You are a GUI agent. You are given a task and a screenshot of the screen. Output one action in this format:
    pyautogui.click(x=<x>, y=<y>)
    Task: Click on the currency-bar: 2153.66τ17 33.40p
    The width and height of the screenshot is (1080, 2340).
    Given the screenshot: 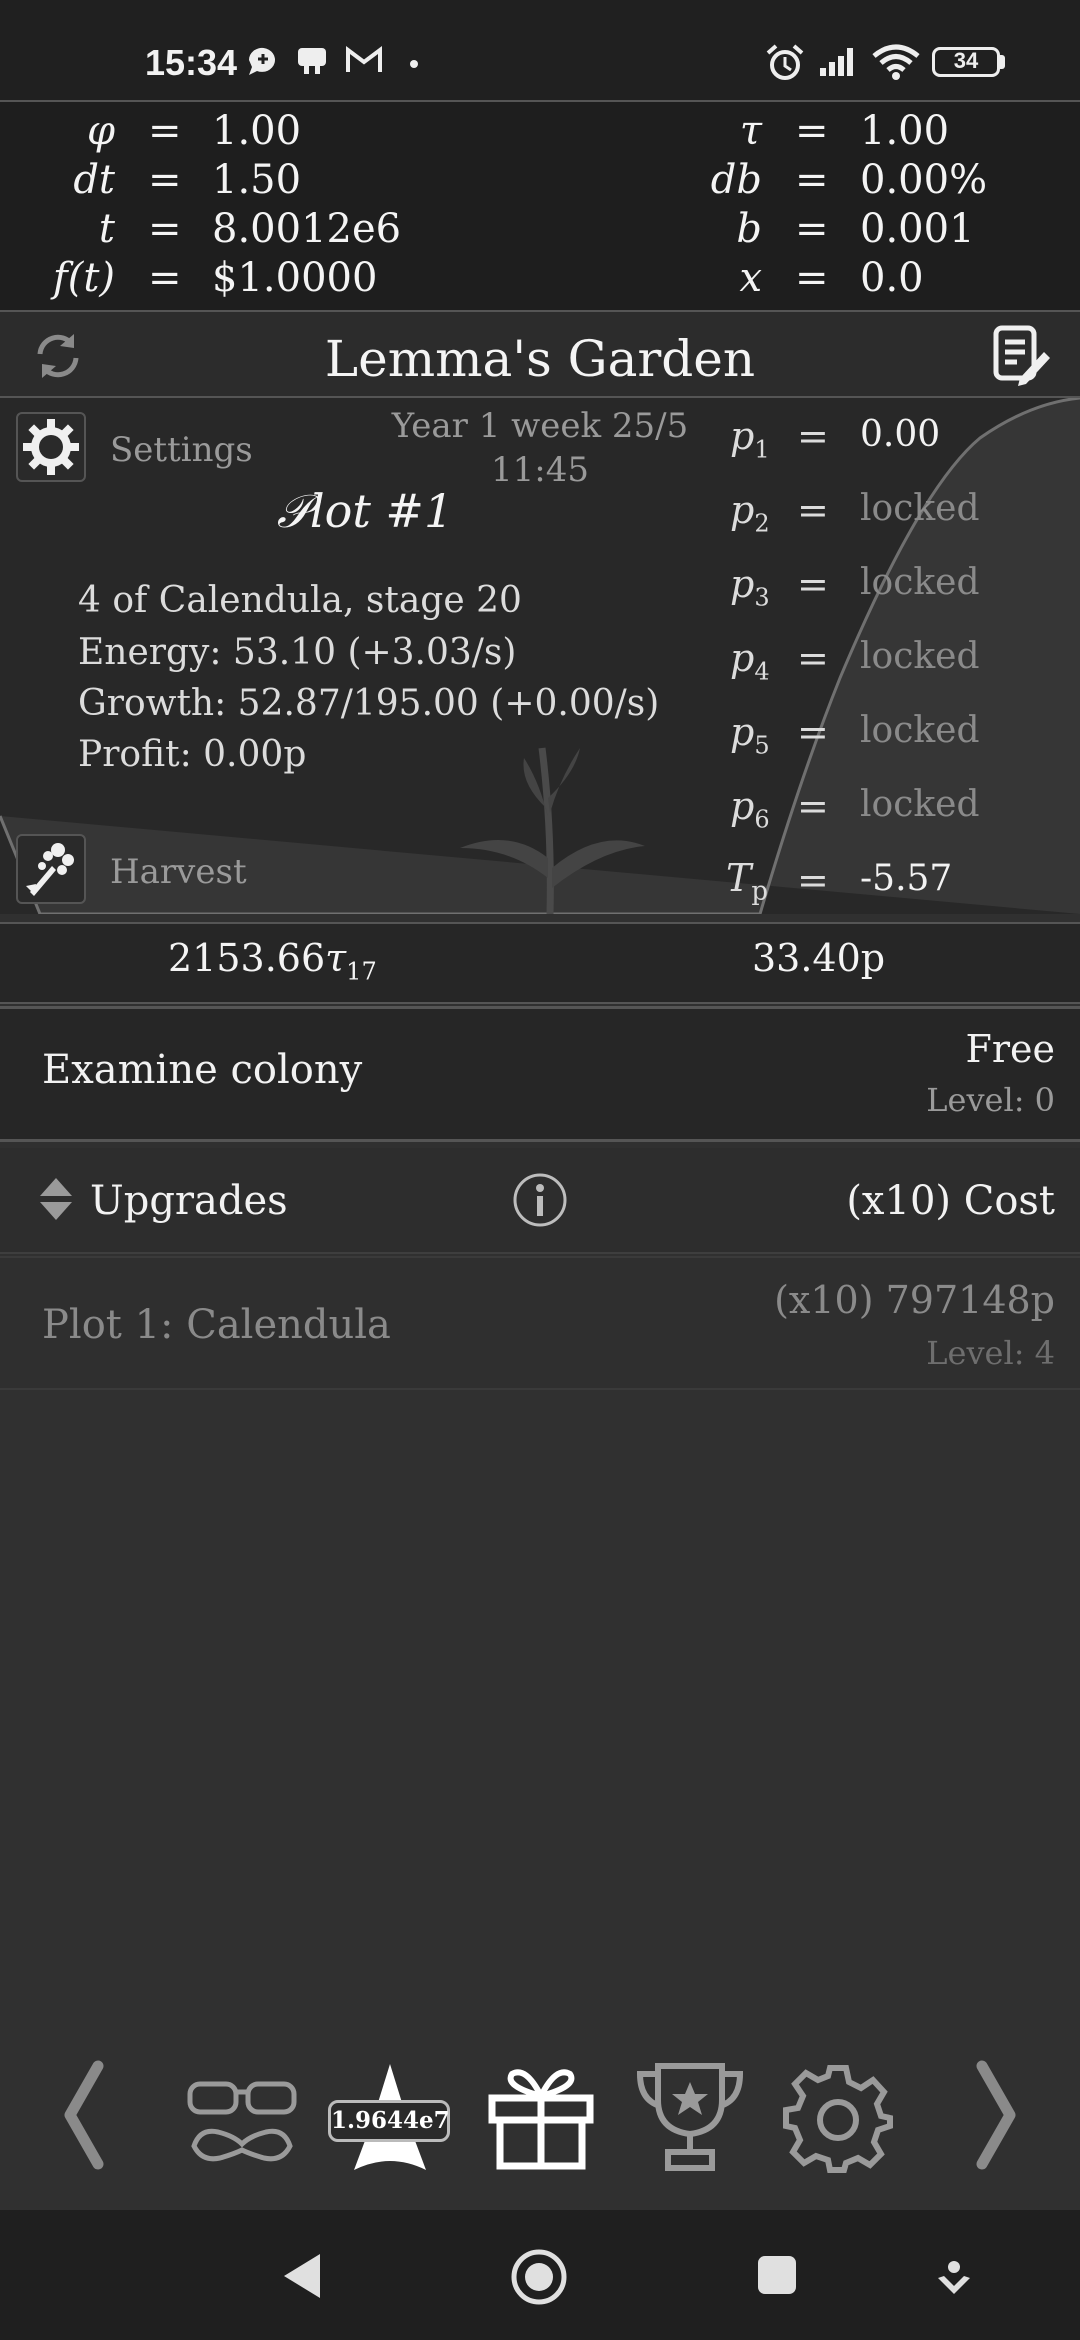 What is the action you would take?
    pyautogui.click(x=540, y=963)
    